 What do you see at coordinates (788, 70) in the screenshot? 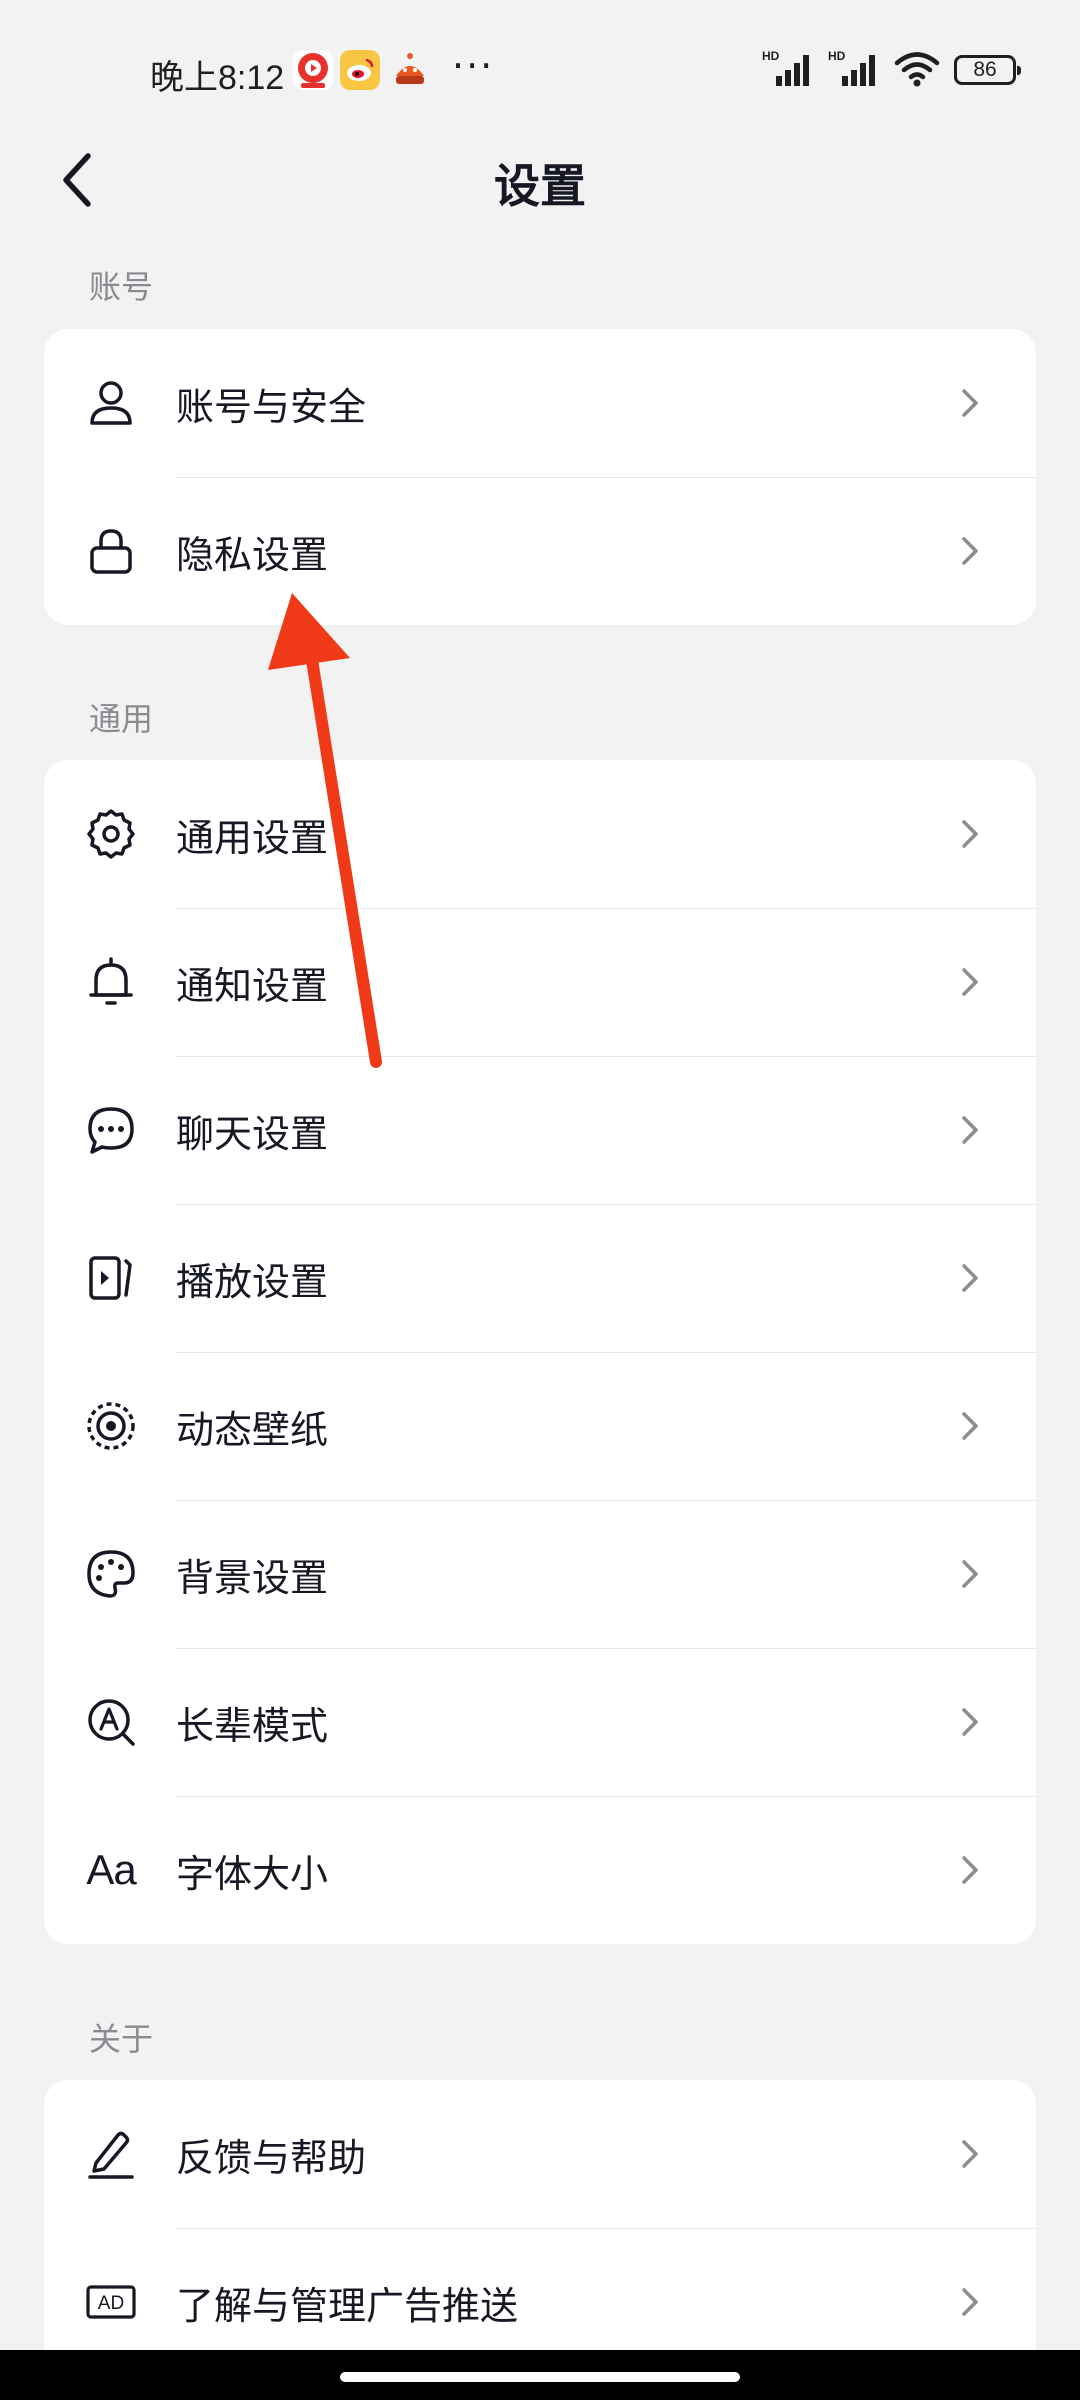
I see `signal-icon-1: HD` at bounding box center [788, 70].